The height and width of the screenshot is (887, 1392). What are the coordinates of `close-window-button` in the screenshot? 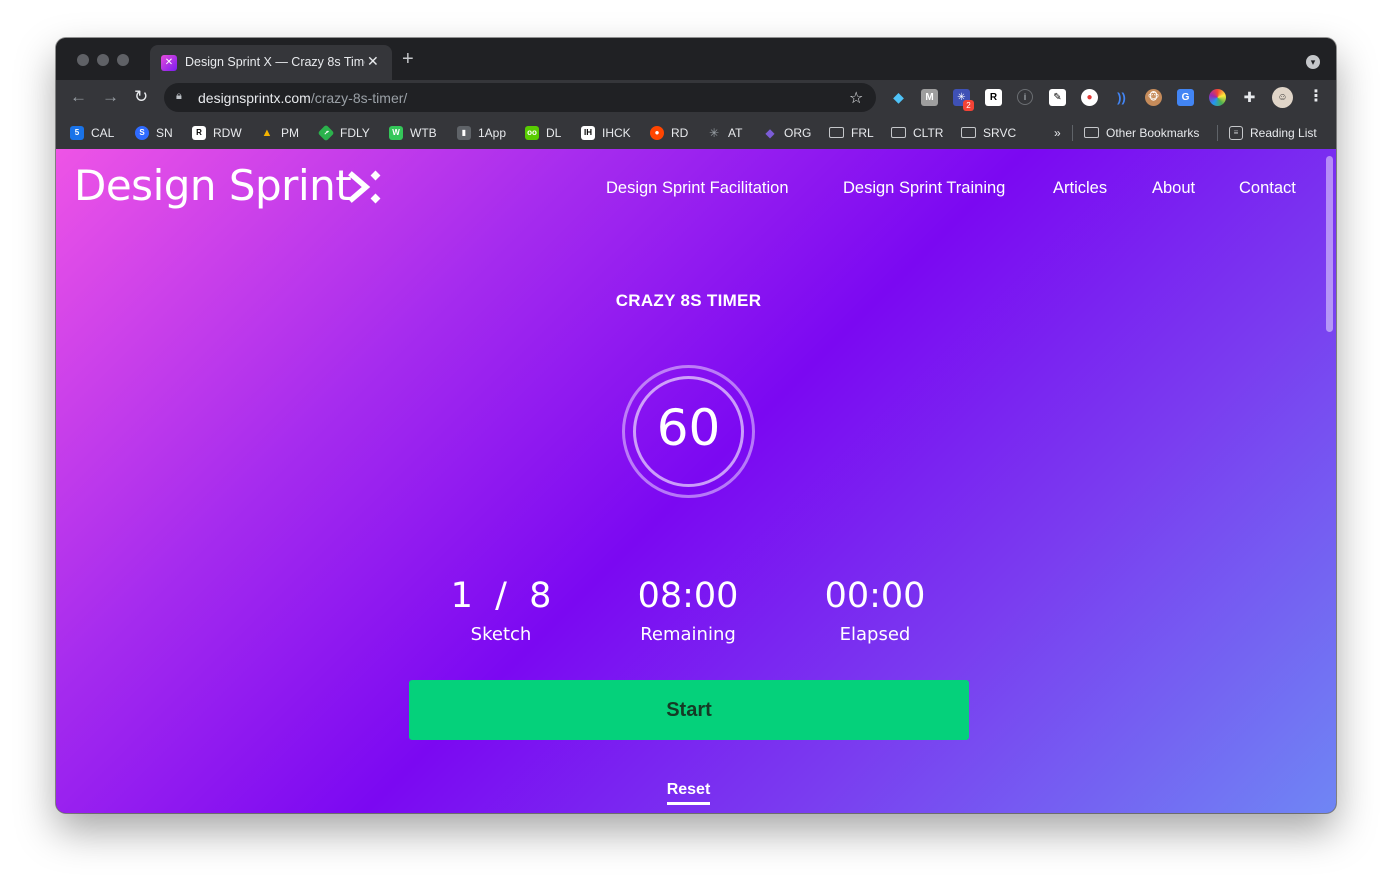 It's located at (83, 60).